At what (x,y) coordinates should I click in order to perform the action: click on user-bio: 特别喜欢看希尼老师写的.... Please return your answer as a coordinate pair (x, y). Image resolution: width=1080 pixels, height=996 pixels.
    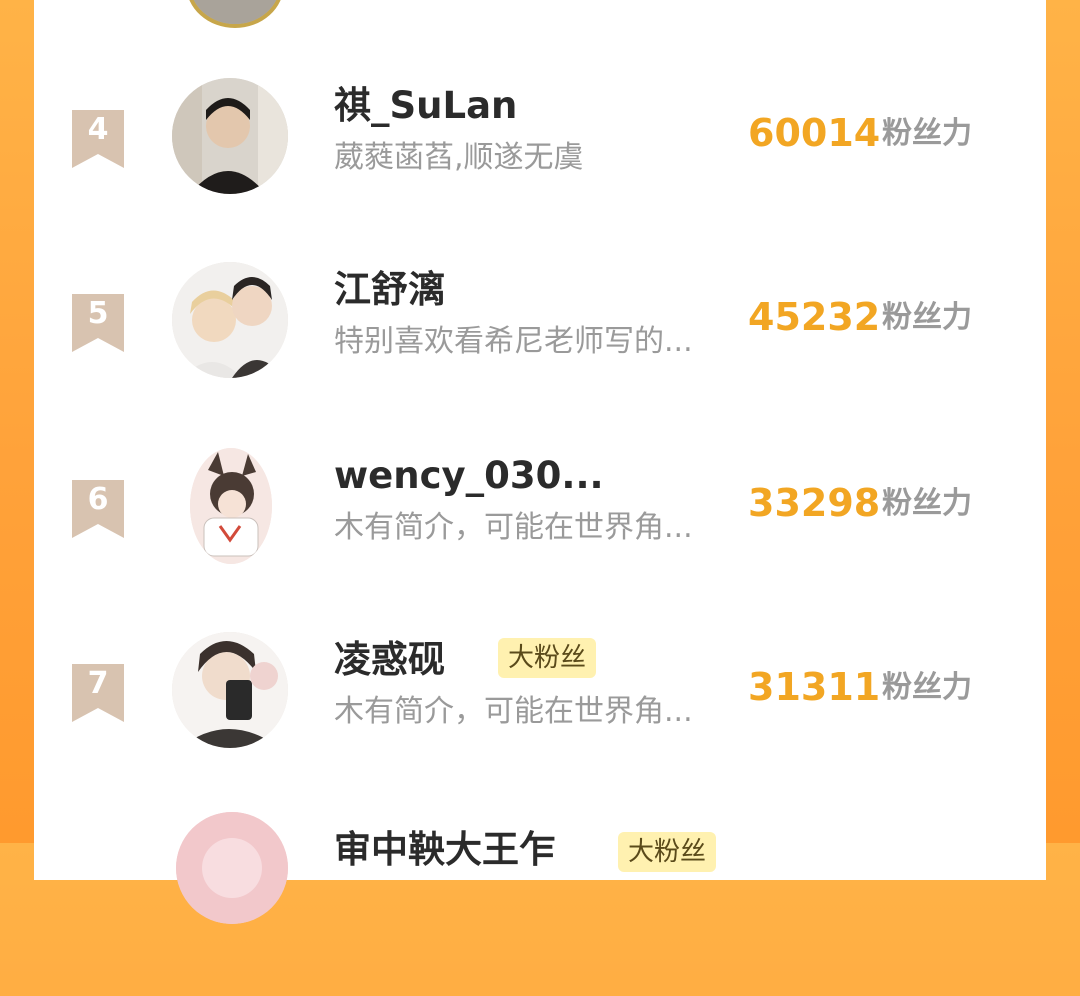
    Looking at the image, I should click on (513, 341).